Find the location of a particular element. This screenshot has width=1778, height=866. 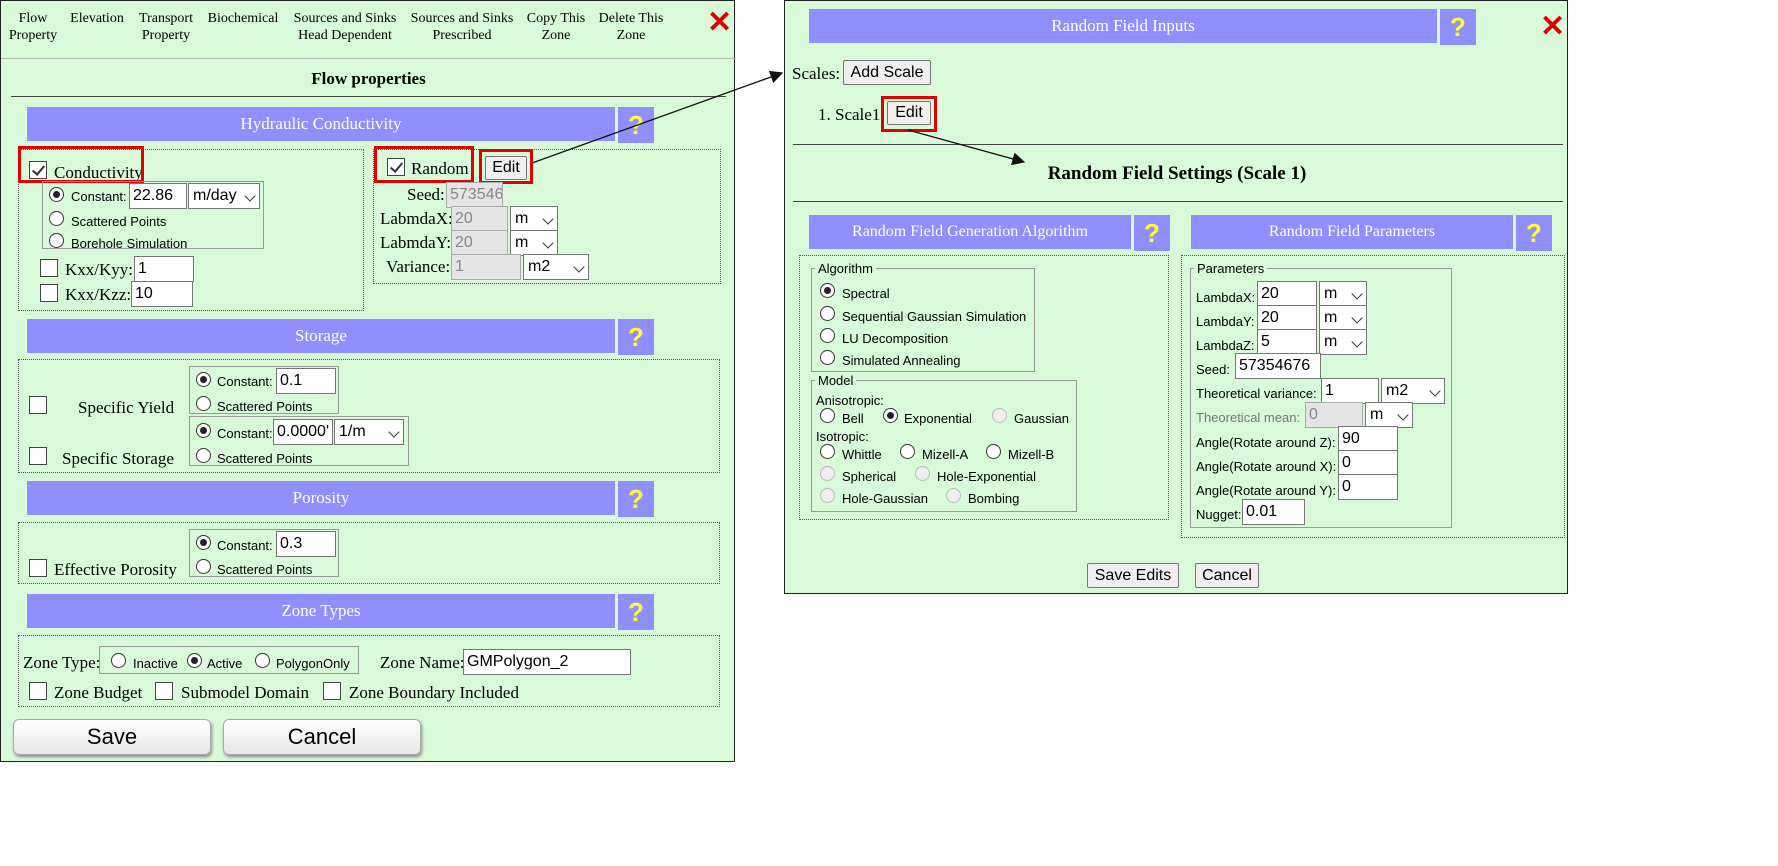

specific-yield-checkbox is located at coordinates (38, 405).